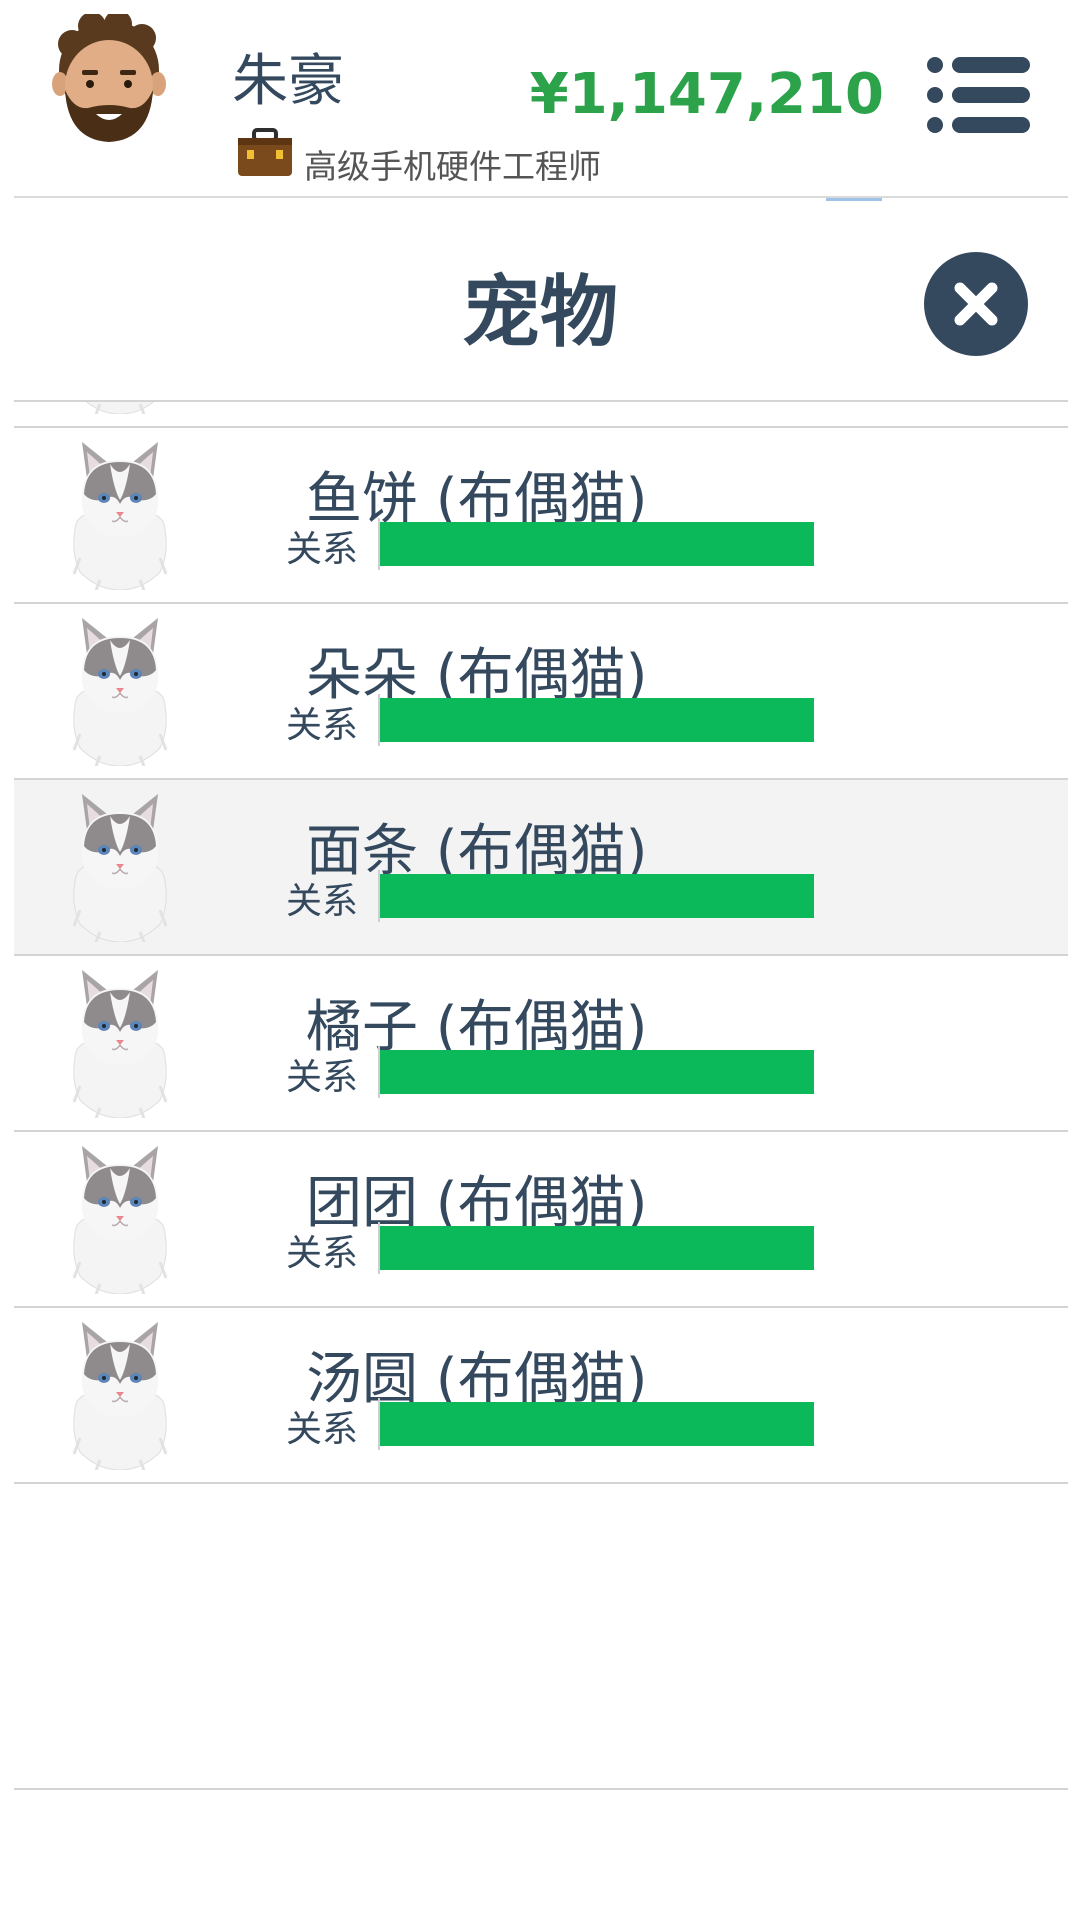  What do you see at coordinates (288, 81) in the screenshot?
I see `player-name: 朱豪` at bounding box center [288, 81].